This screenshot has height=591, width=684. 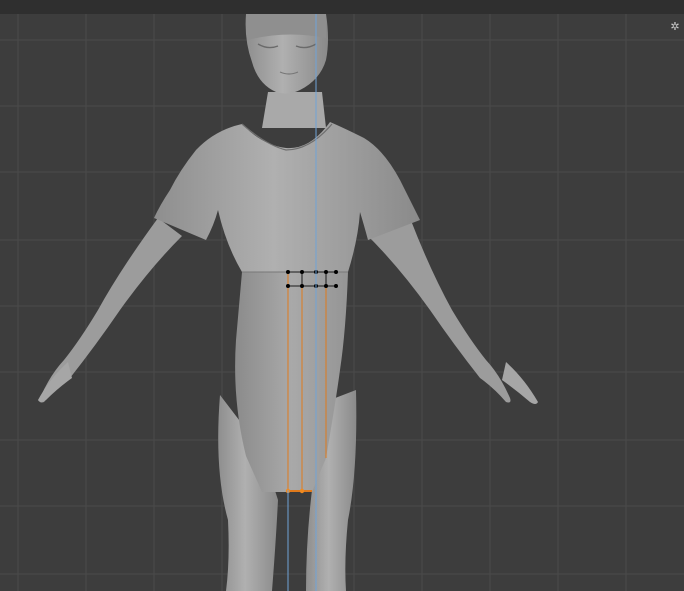 What do you see at coordinates (675, 27) in the screenshot?
I see `navigation-gizmo-icon: ✲` at bounding box center [675, 27].